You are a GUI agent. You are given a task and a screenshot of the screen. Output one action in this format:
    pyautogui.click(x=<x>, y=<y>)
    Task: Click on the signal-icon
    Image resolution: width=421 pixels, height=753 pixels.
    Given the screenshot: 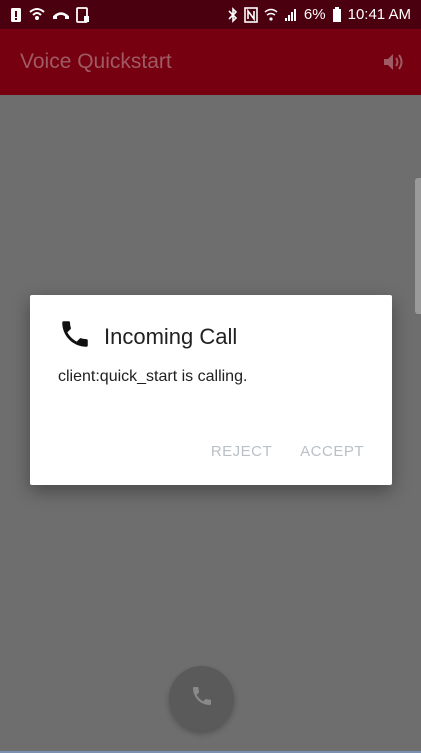 What is the action you would take?
    pyautogui.click(x=291, y=15)
    